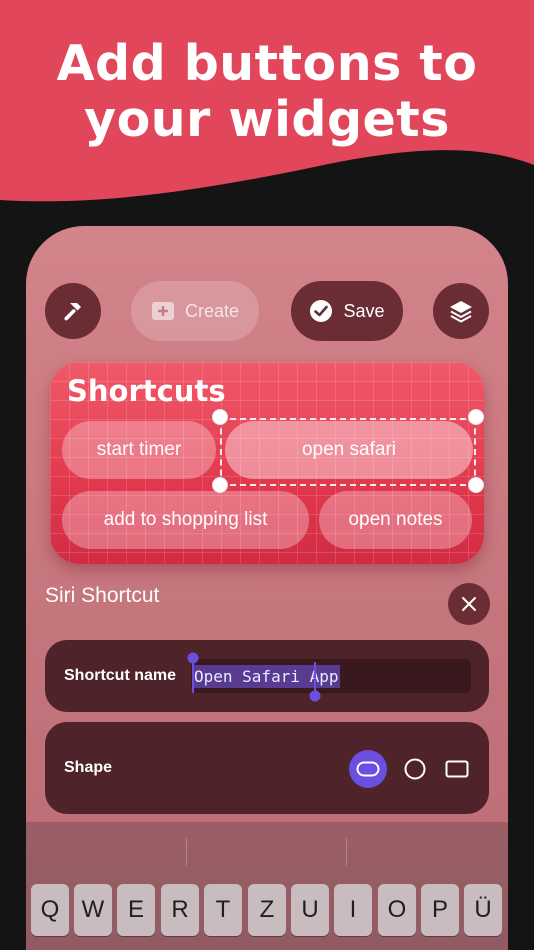  Describe the element at coordinates (139, 450) in the screenshot. I see `widget-button-start-timer: start timer` at that location.